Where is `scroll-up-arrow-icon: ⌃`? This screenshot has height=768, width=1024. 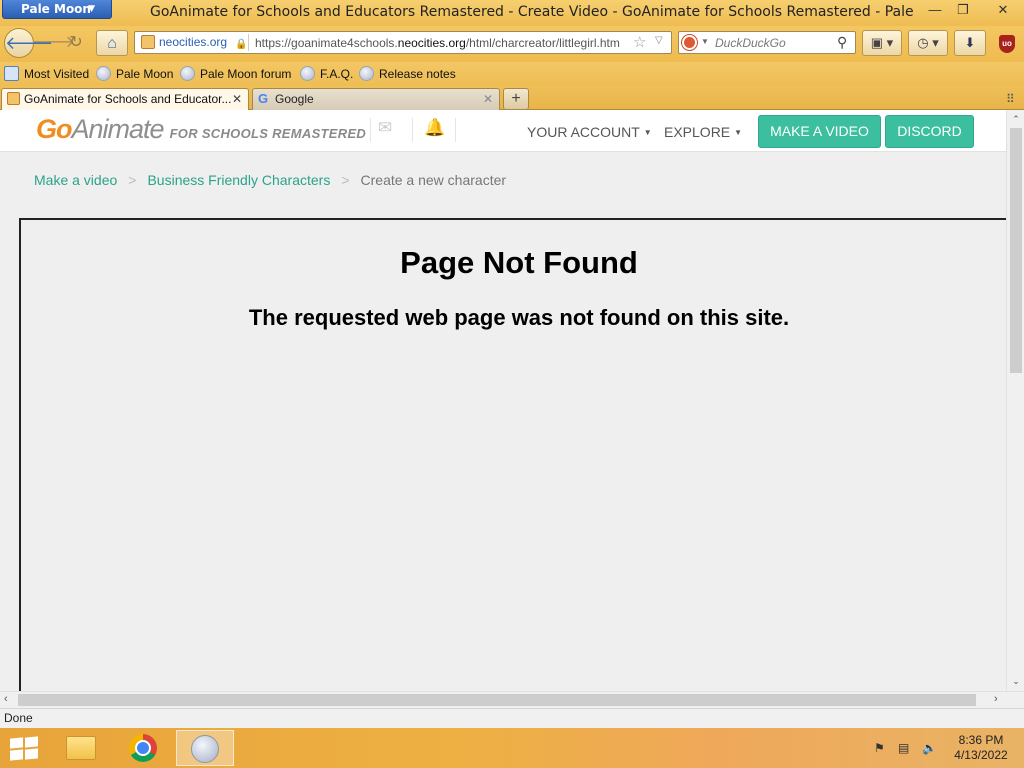 scroll-up-arrow-icon: ⌃ is located at coordinates (1015, 119).